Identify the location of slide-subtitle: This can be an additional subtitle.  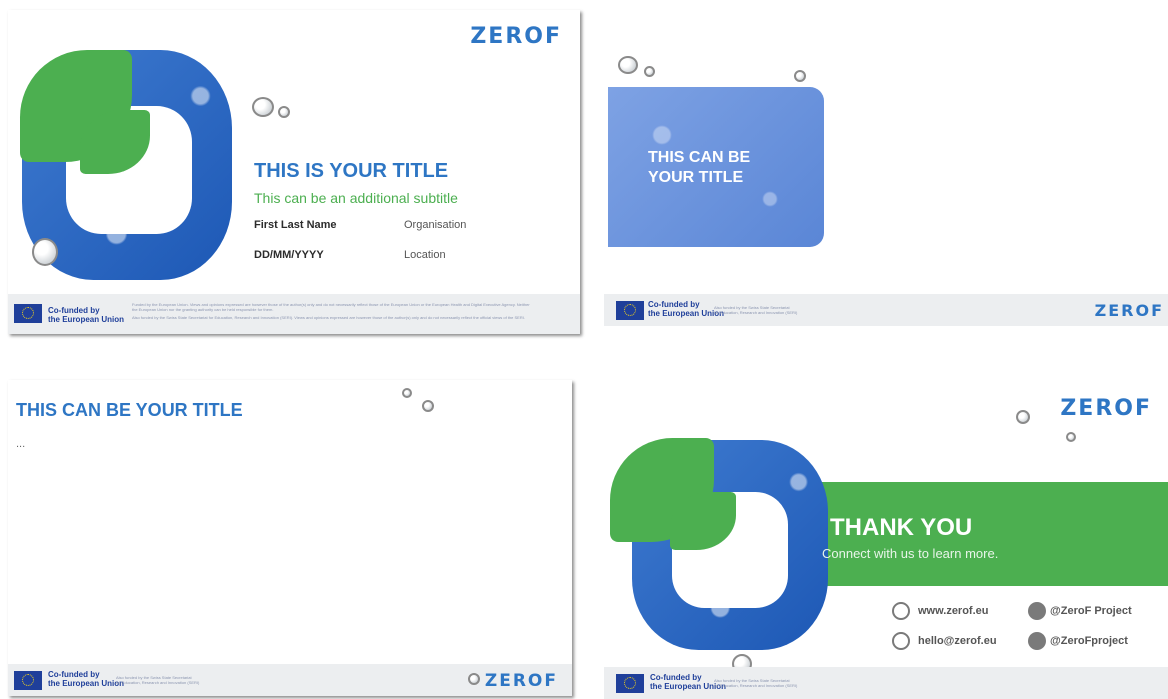
(356, 198).